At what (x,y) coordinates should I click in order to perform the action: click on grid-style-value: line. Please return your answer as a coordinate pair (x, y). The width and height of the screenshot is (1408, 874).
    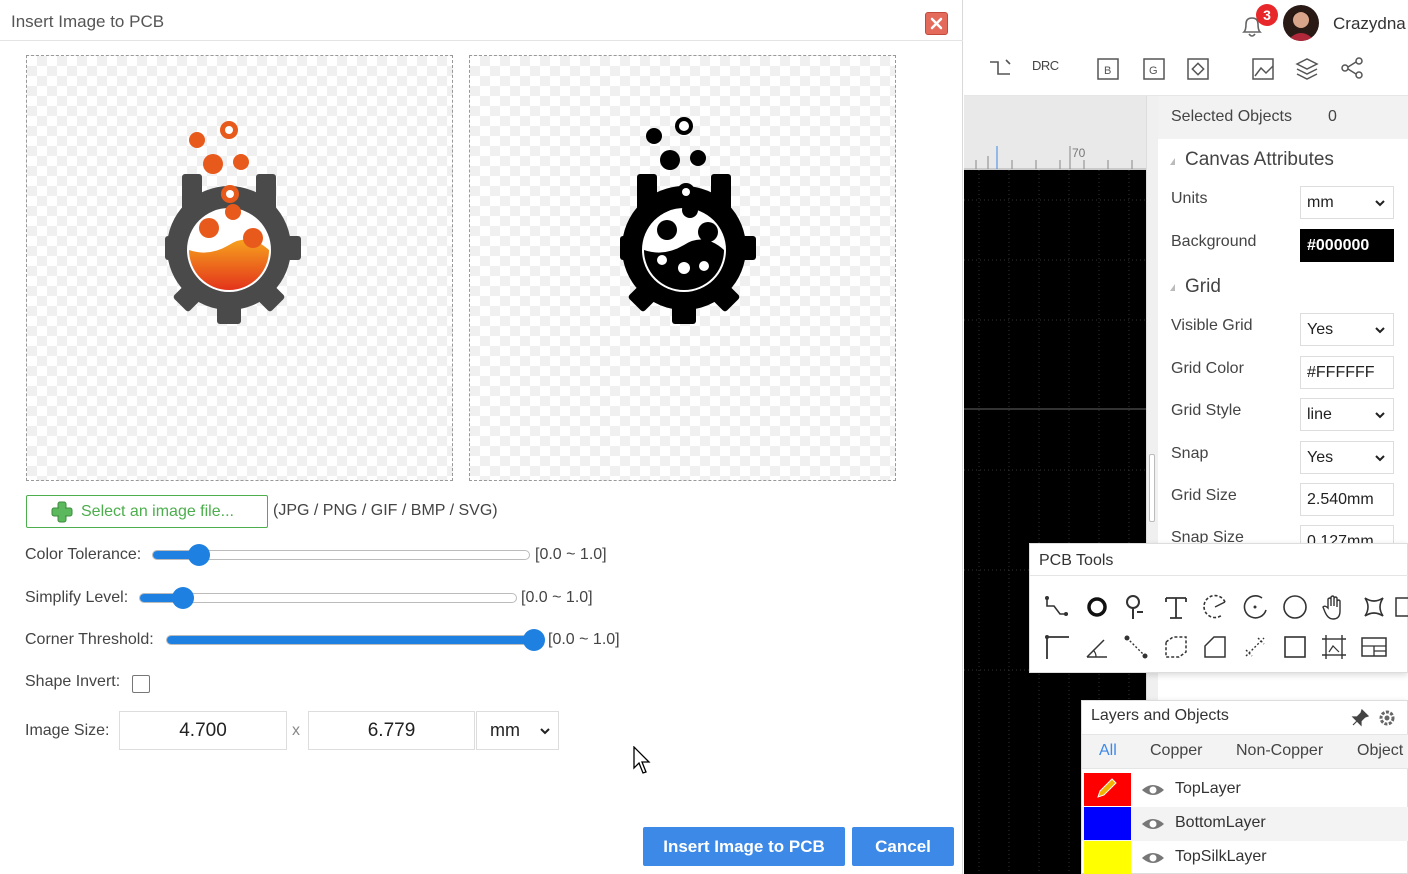
    Looking at the image, I should click on (1319, 414).